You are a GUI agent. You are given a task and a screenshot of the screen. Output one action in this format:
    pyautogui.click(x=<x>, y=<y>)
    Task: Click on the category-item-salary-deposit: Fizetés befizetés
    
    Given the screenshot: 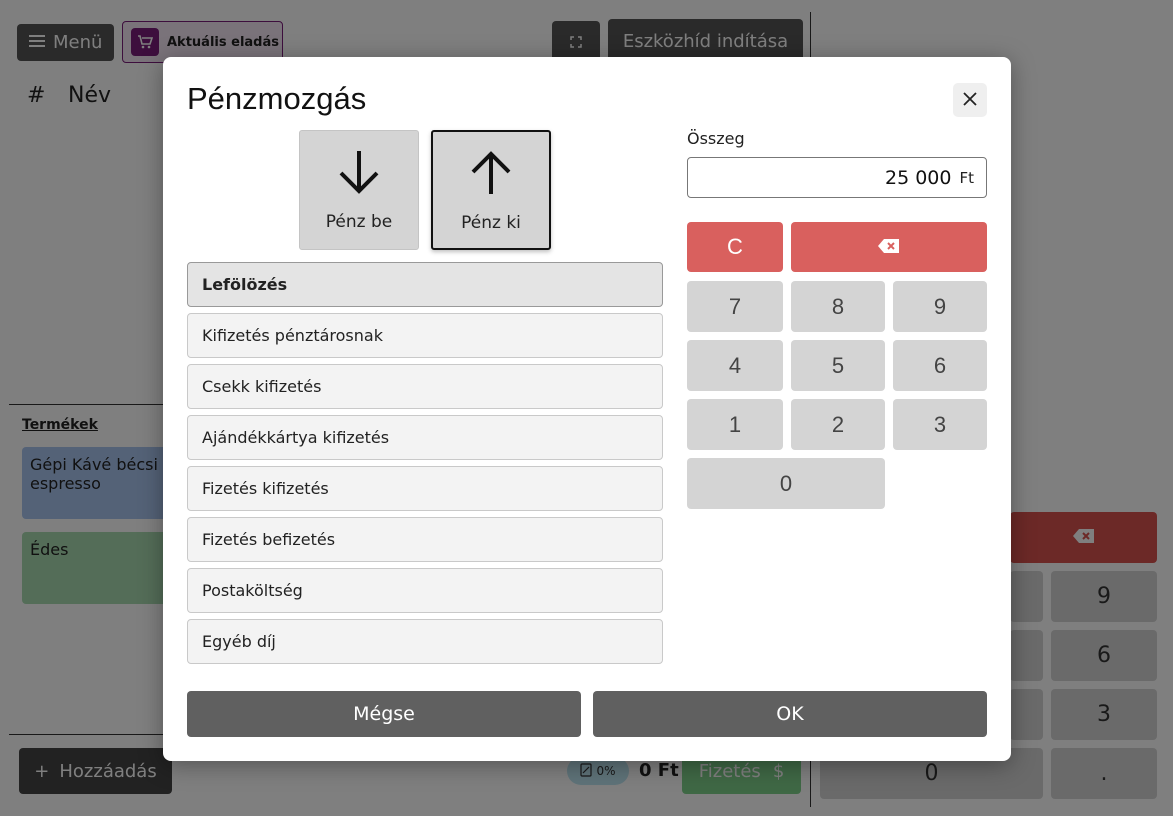 What is the action you would take?
    pyautogui.click(x=425, y=539)
    